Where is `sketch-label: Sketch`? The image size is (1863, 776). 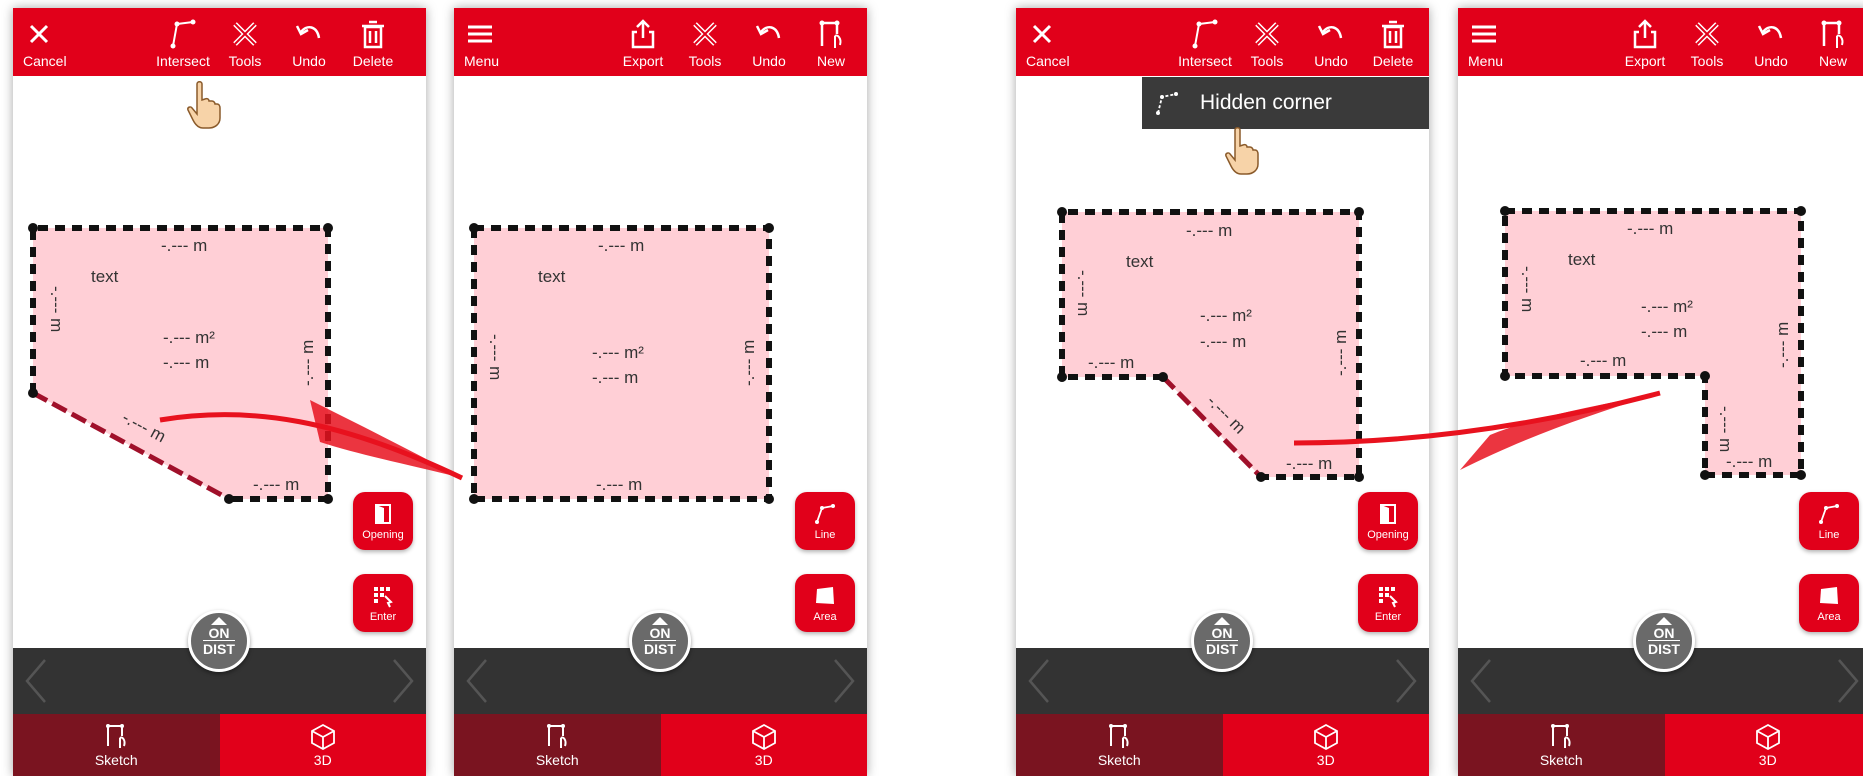 sketch-label: Sketch is located at coordinates (1119, 760).